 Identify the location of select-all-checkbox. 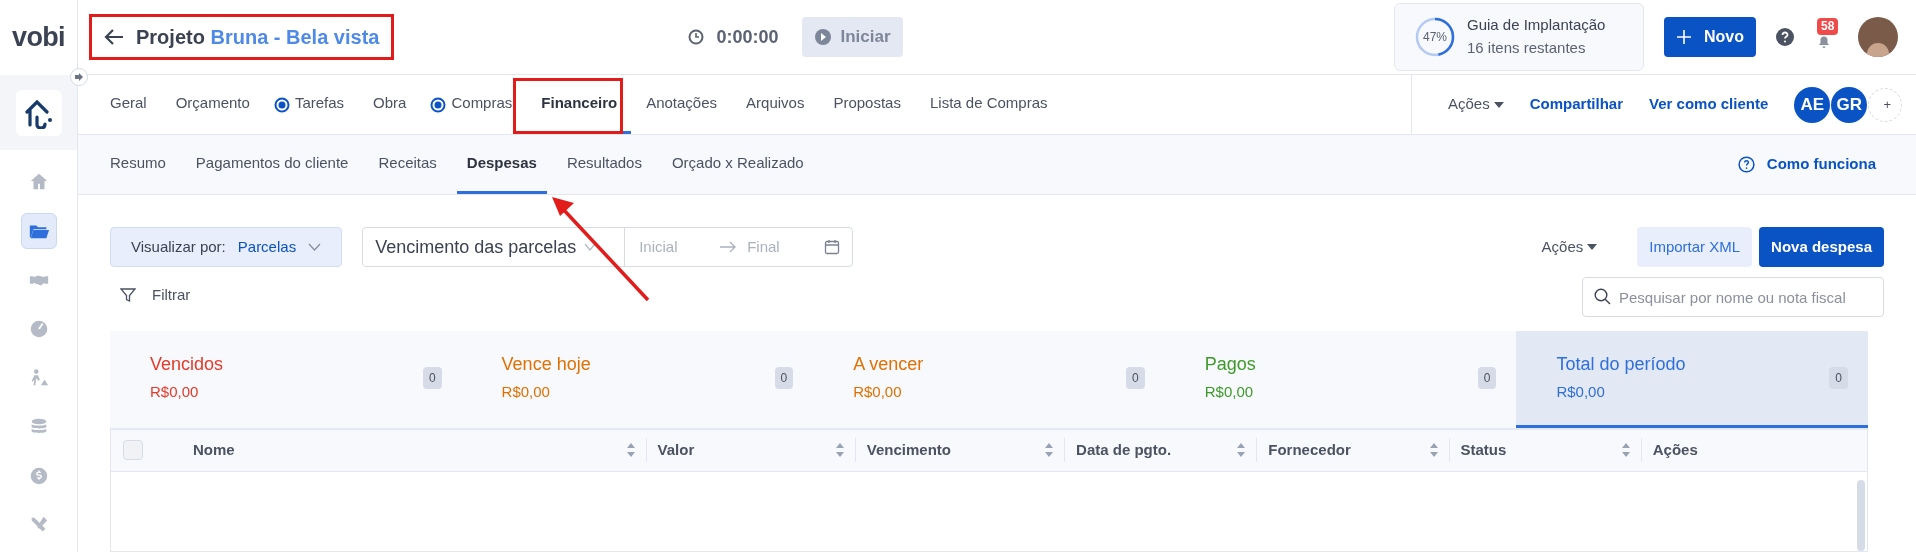
(133, 450).